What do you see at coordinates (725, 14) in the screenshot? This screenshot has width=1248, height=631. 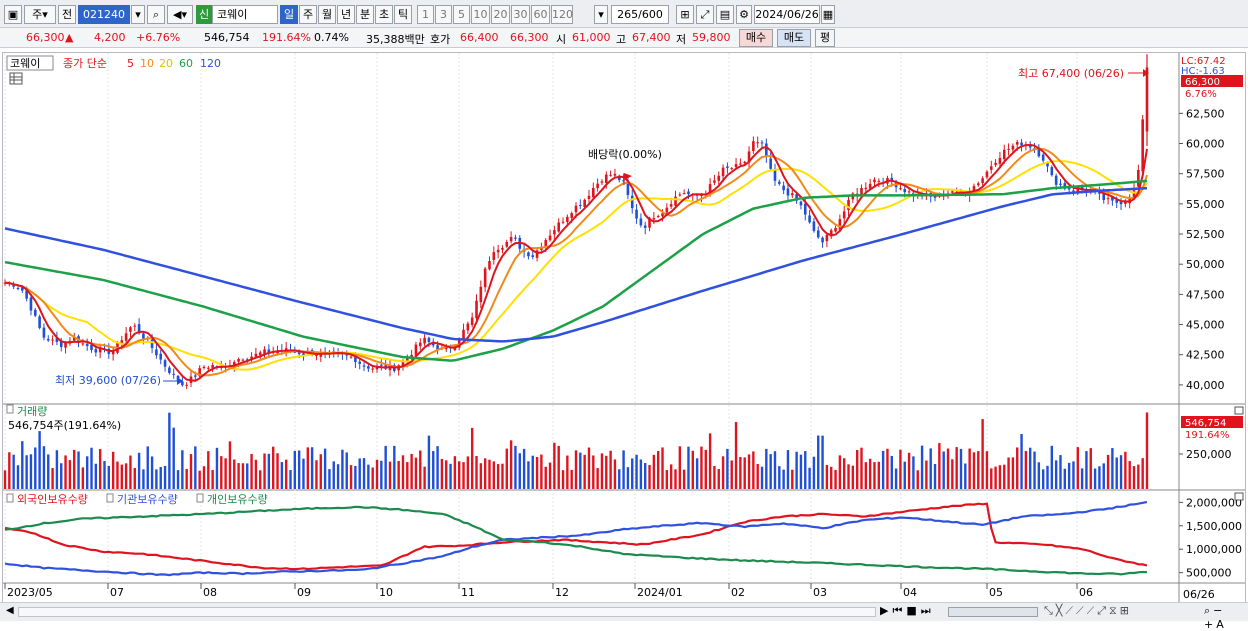 I see `save-icon: ▤` at bounding box center [725, 14].